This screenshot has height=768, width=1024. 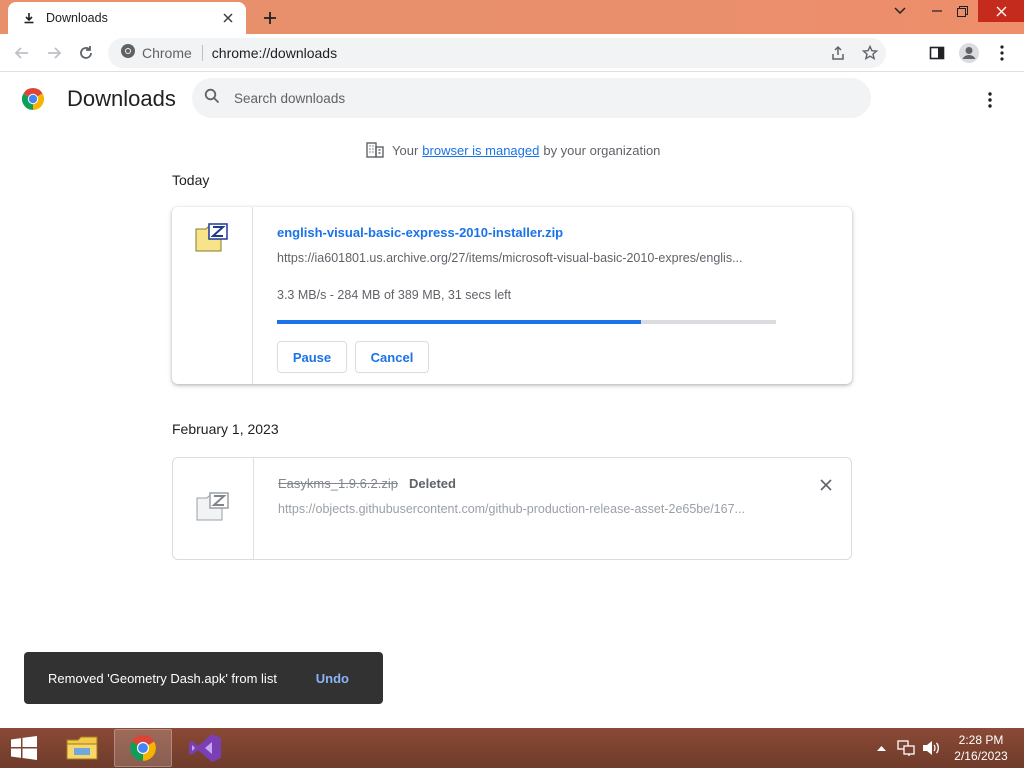 I want to click on share-icon, so click(x=838, y=53).